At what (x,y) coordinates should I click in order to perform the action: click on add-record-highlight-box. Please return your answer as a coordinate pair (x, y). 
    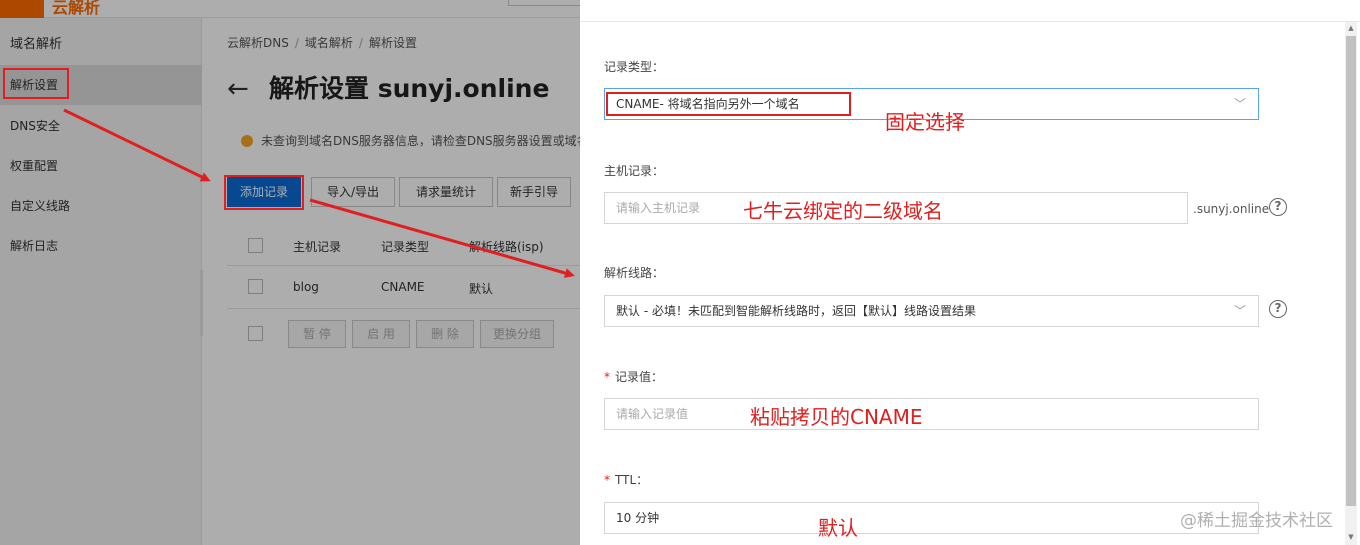
    Looking at the image, I should click on (264, 192).